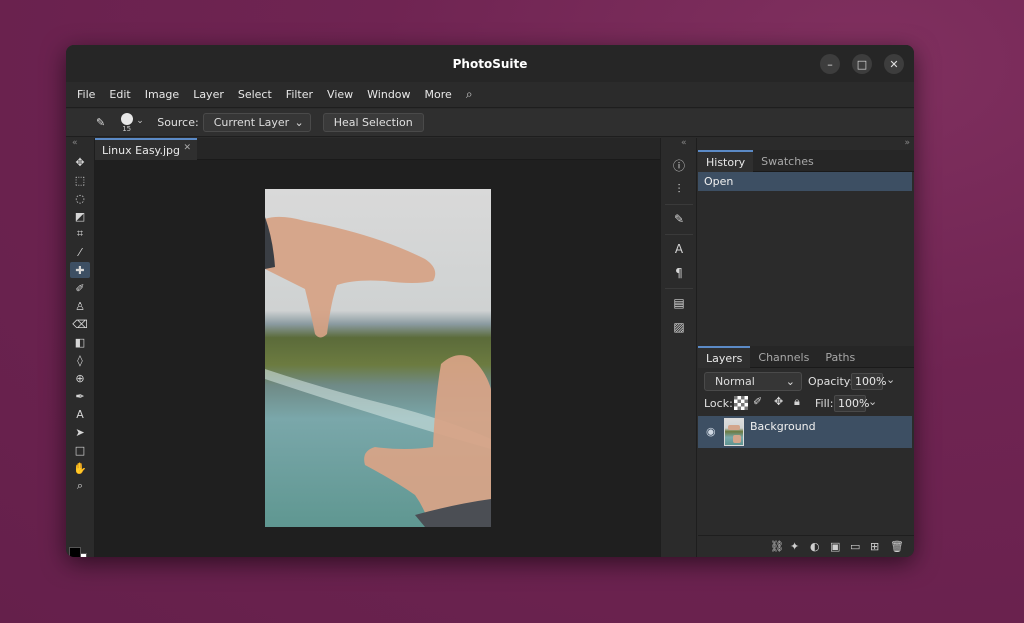 Image resolution: width=1024 pixels, height=623 pixels. Describe the element at coordinates (340, 94) in the screenshot. I see `menu-view: View` at that location.